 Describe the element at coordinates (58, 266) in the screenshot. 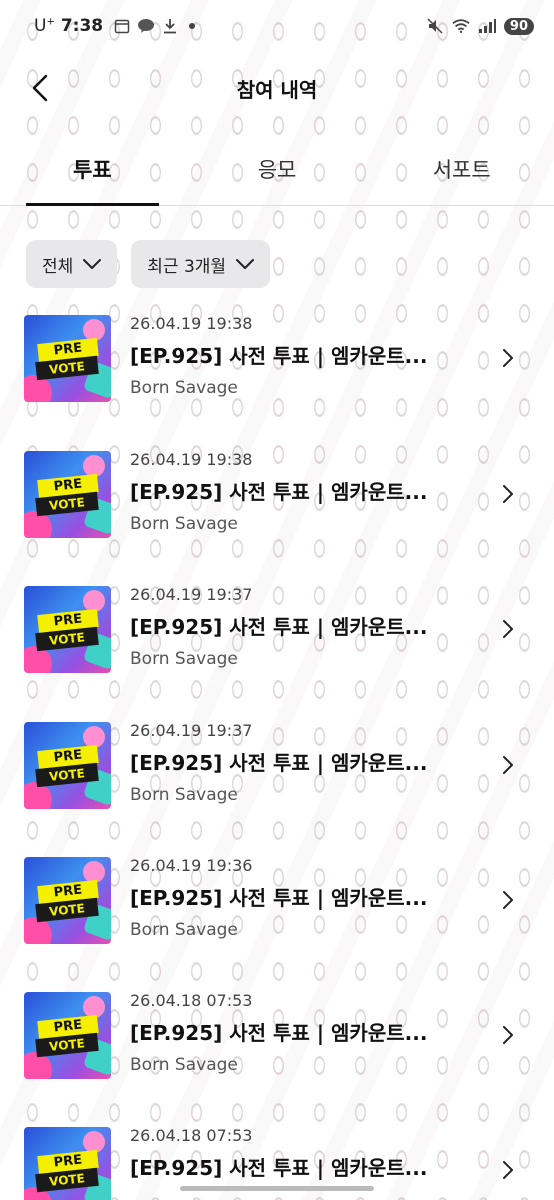

I see `category-filter-label: 전체` at that location.